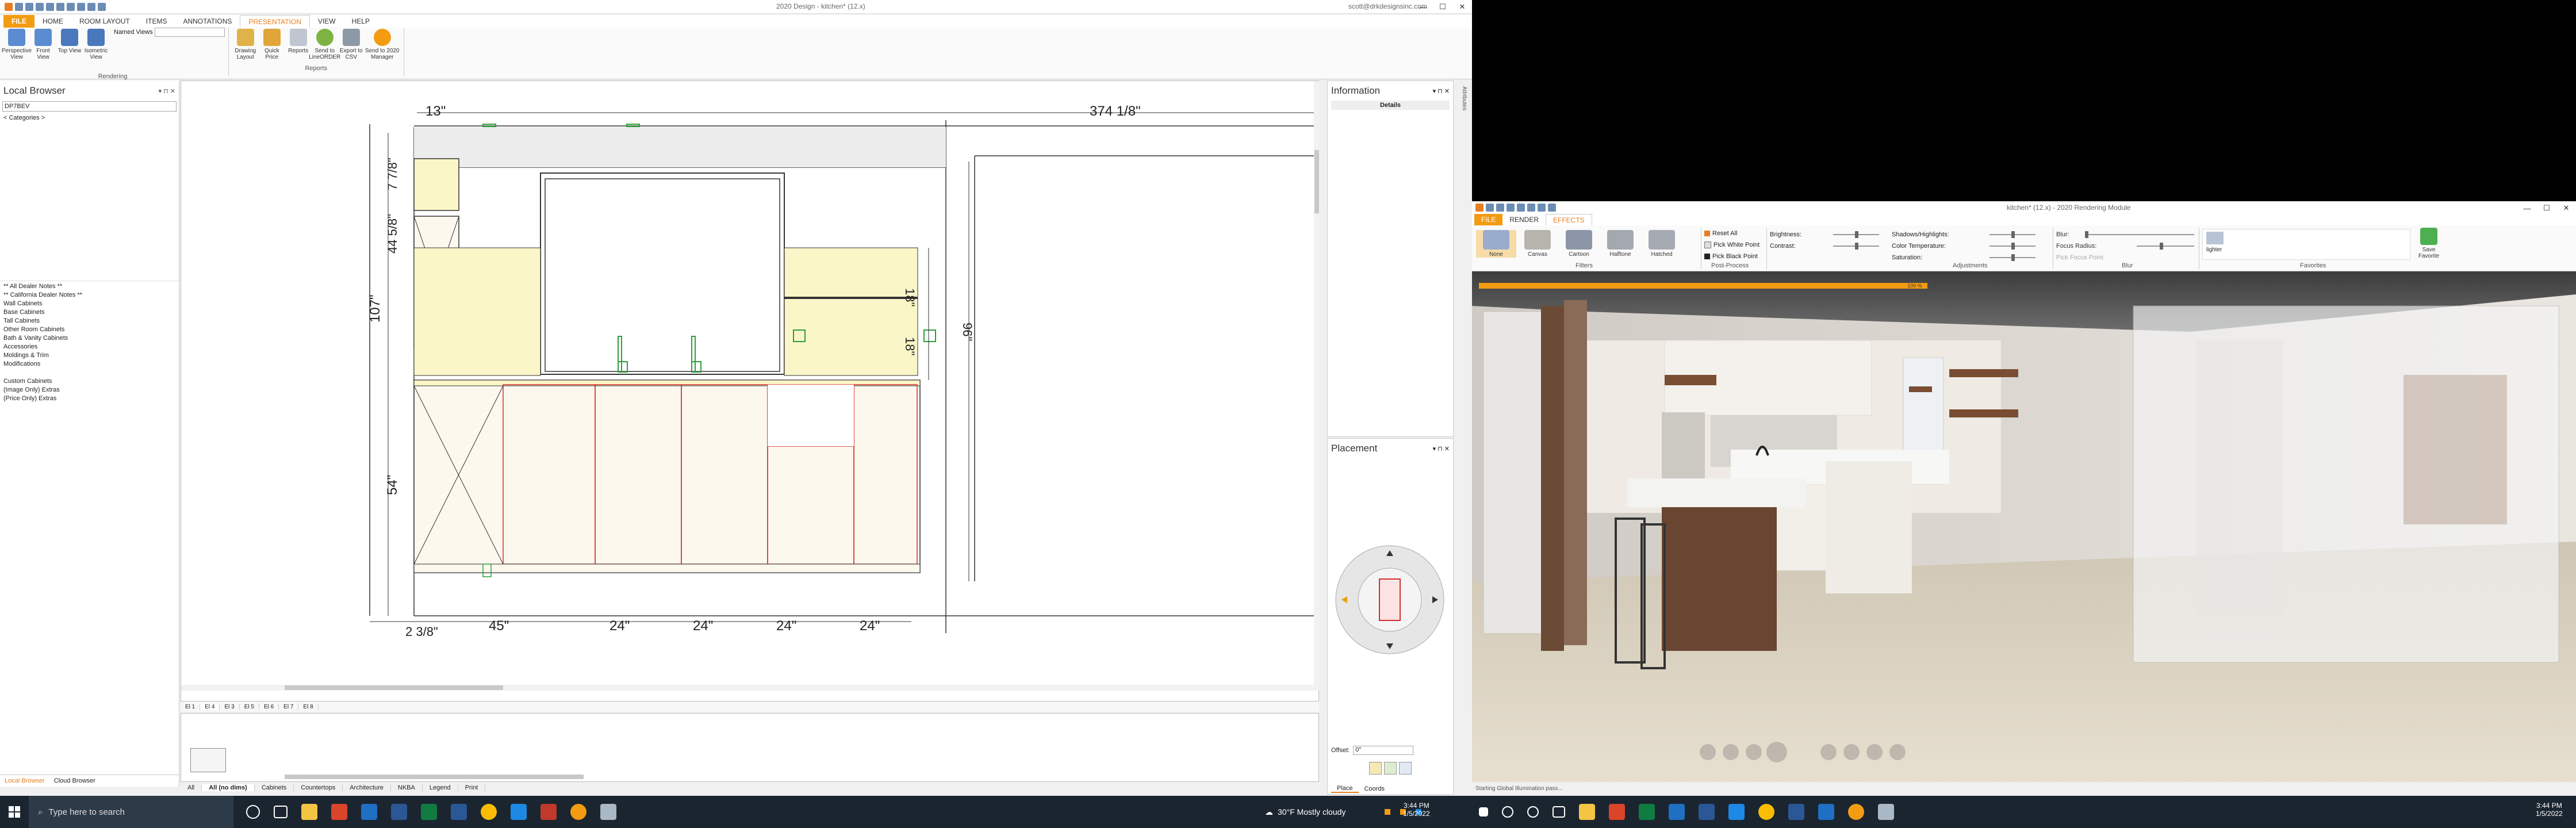  What do you see at coordinates (434, 777) in the screenshot?
I see `thumb-scrollbar` at bounding box center [434, 777].